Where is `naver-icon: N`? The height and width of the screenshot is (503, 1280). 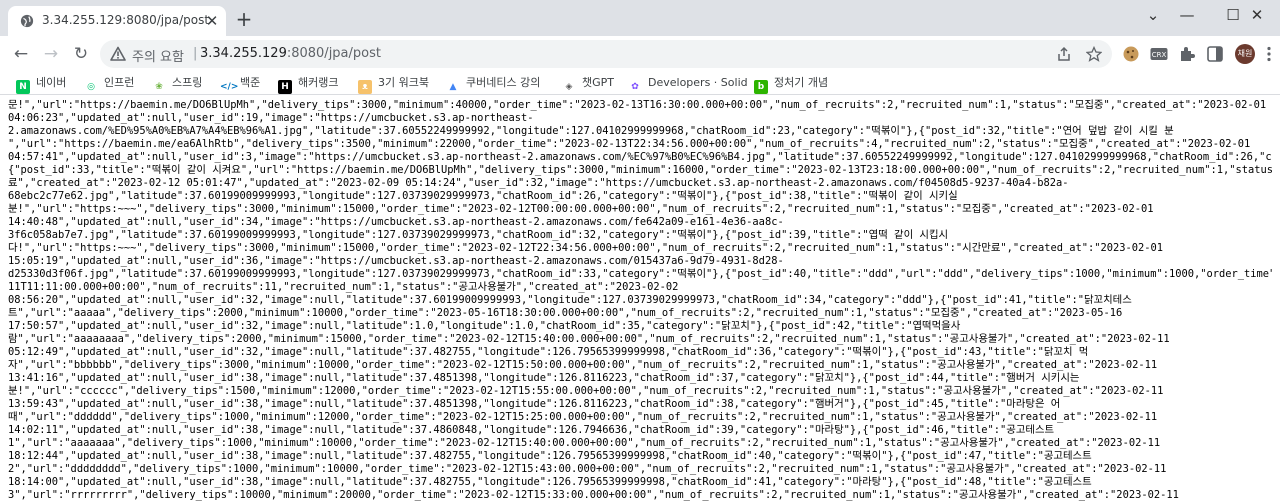
naver-icon: N is located at coordinates (23, 87).